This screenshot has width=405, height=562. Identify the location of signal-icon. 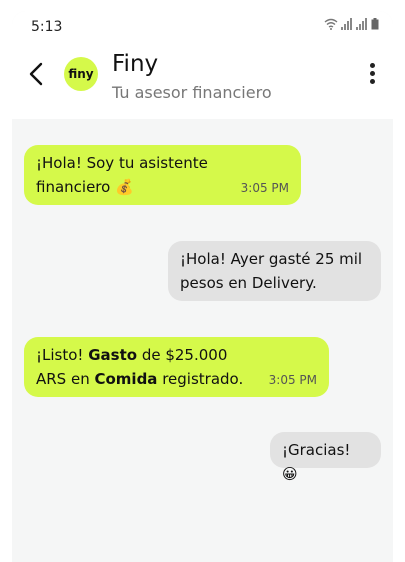
(346, 24).